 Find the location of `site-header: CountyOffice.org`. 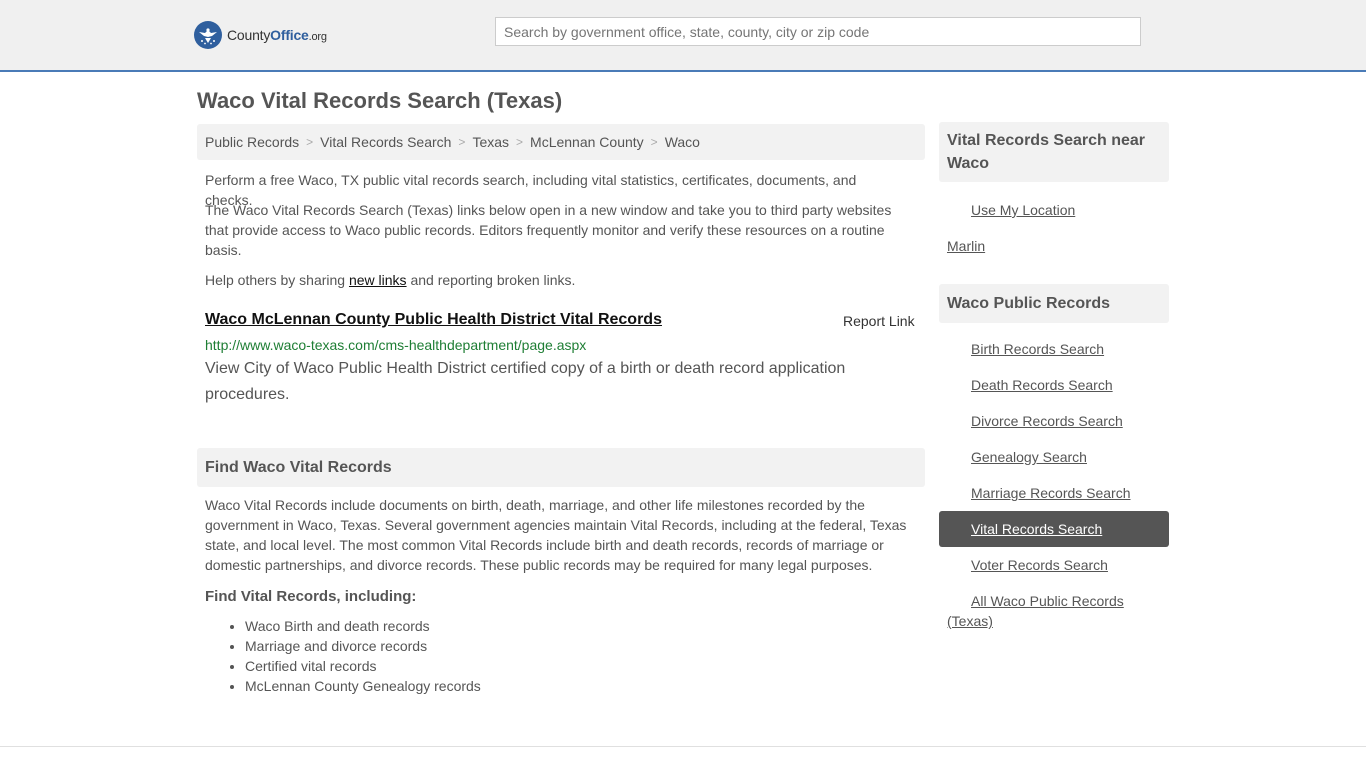

site-header: CountyOffice.org is located at coordinates (683, 36).